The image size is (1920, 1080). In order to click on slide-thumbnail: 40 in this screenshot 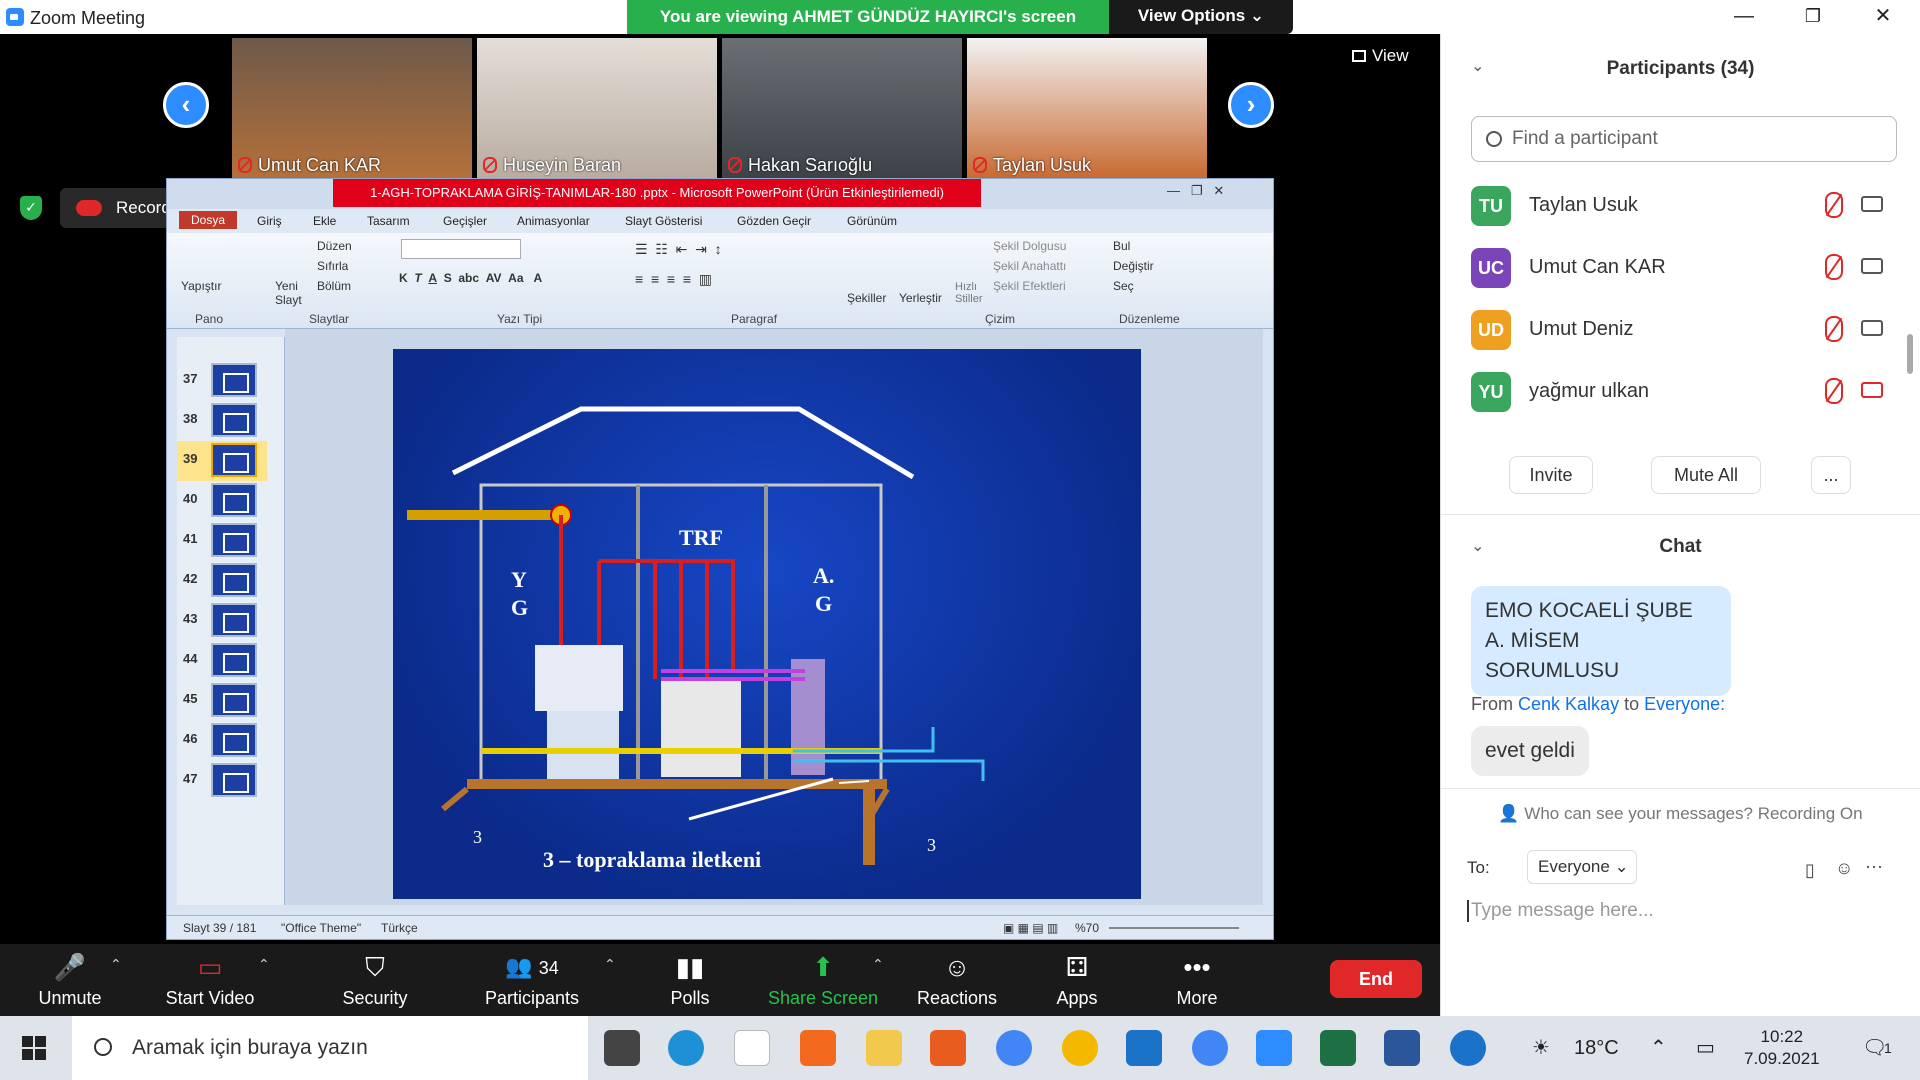, I will do `click(222, 501)`.